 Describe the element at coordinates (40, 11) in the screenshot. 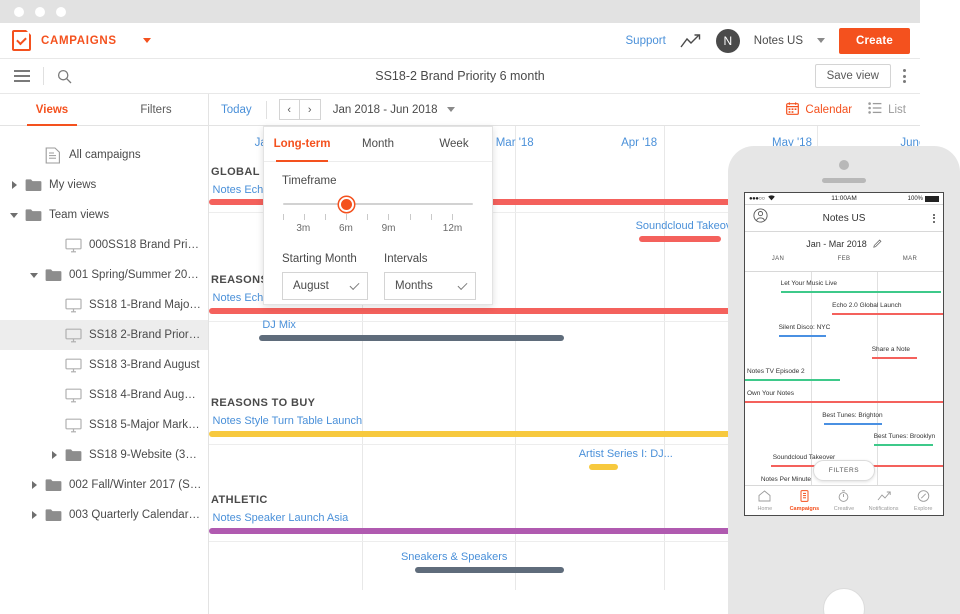

I see `window-minimize-dot` at that location.